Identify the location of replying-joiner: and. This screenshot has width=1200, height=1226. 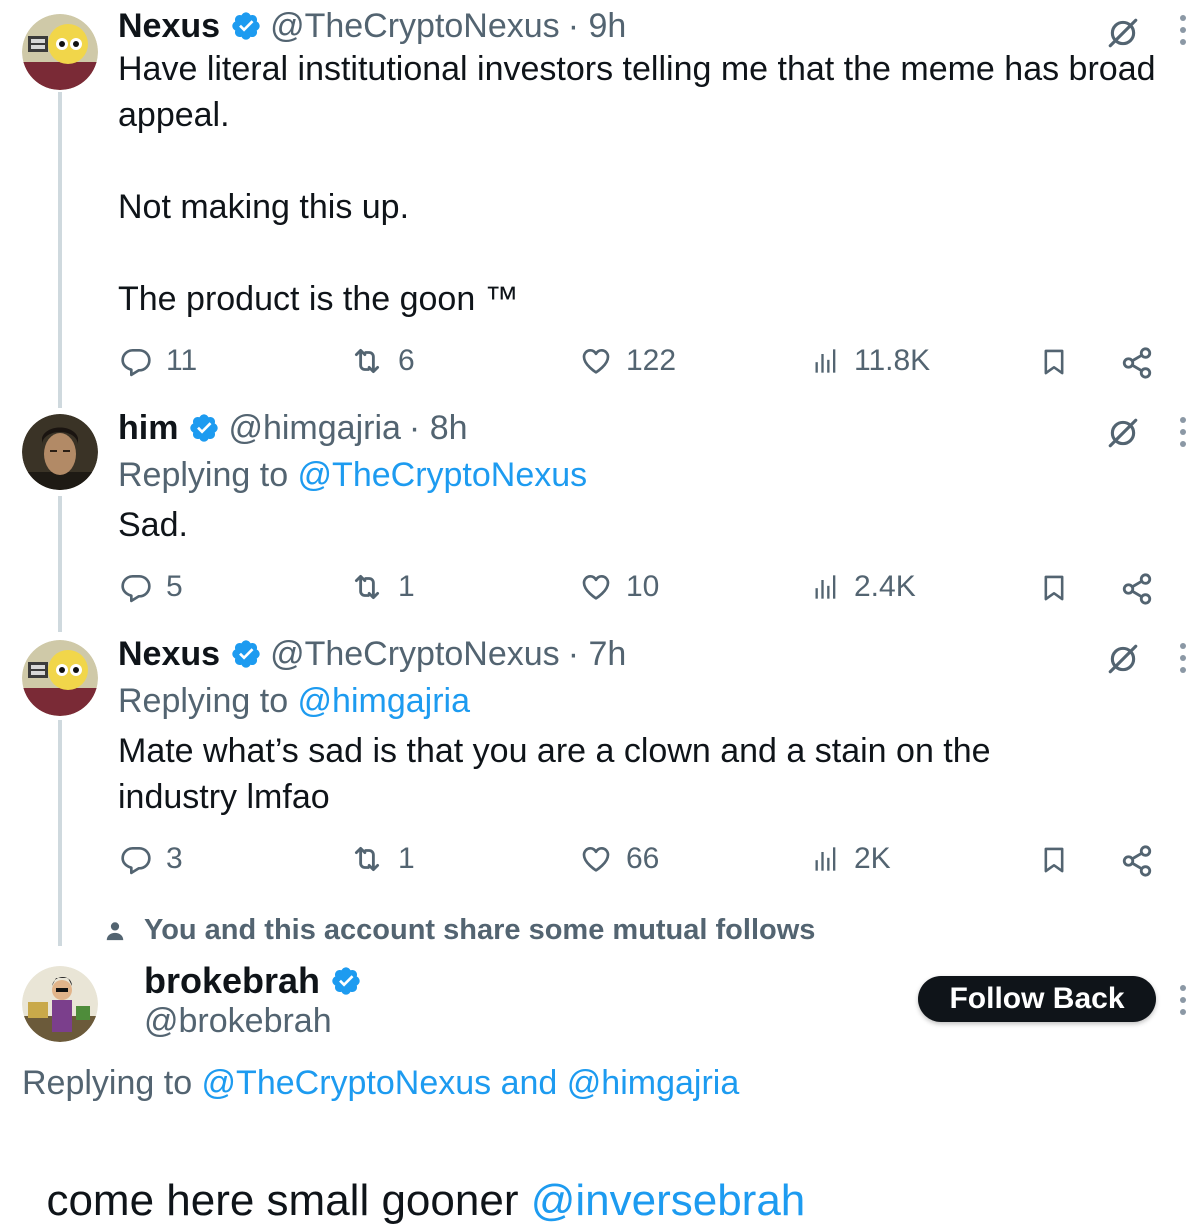
(529, 1083).